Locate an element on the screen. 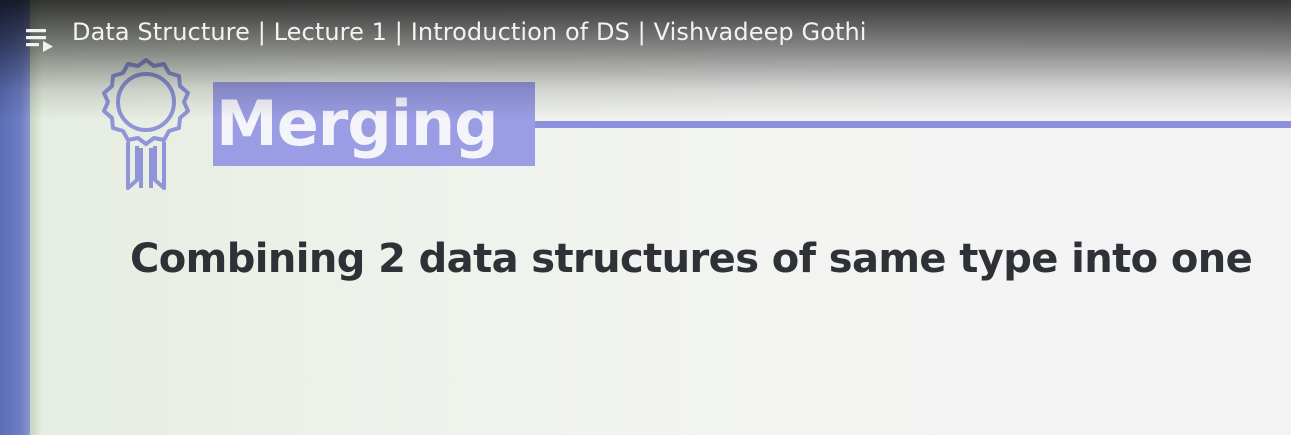 The width and height of the screenshot is (1291, 435). playlist-icon is located at coordinates (41, 40).